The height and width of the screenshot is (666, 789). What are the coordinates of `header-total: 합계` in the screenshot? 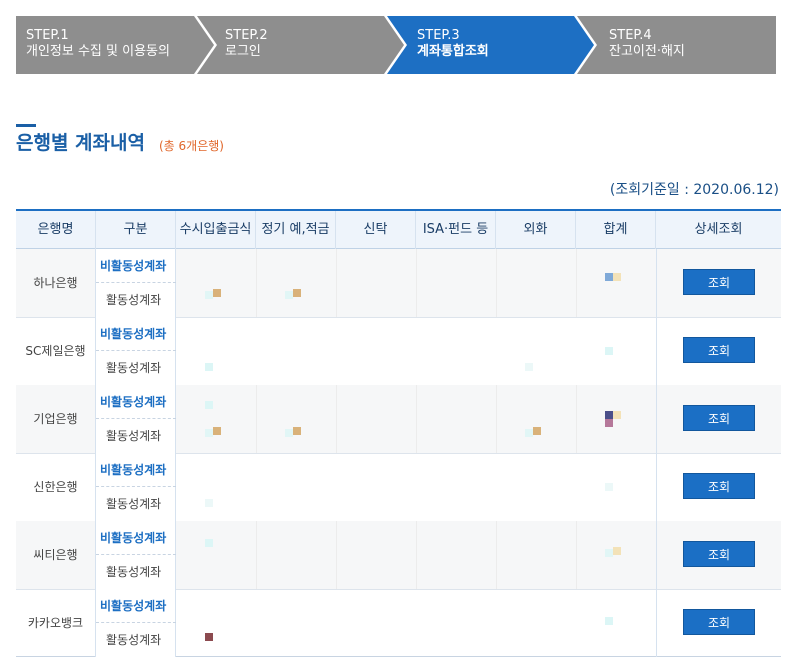 It's located at (616, 230).